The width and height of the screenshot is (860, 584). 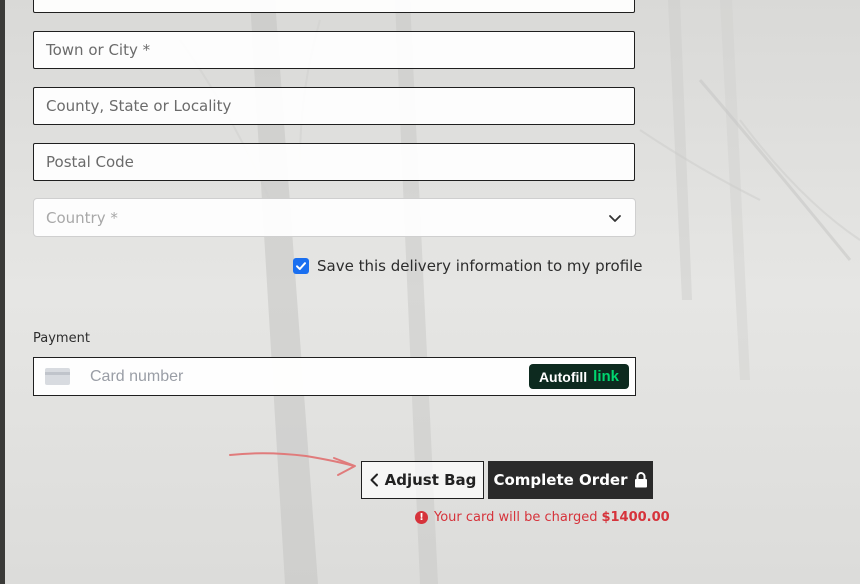 I want to click on autofill-link-button: Autofill link, so click(x=578, y=376).